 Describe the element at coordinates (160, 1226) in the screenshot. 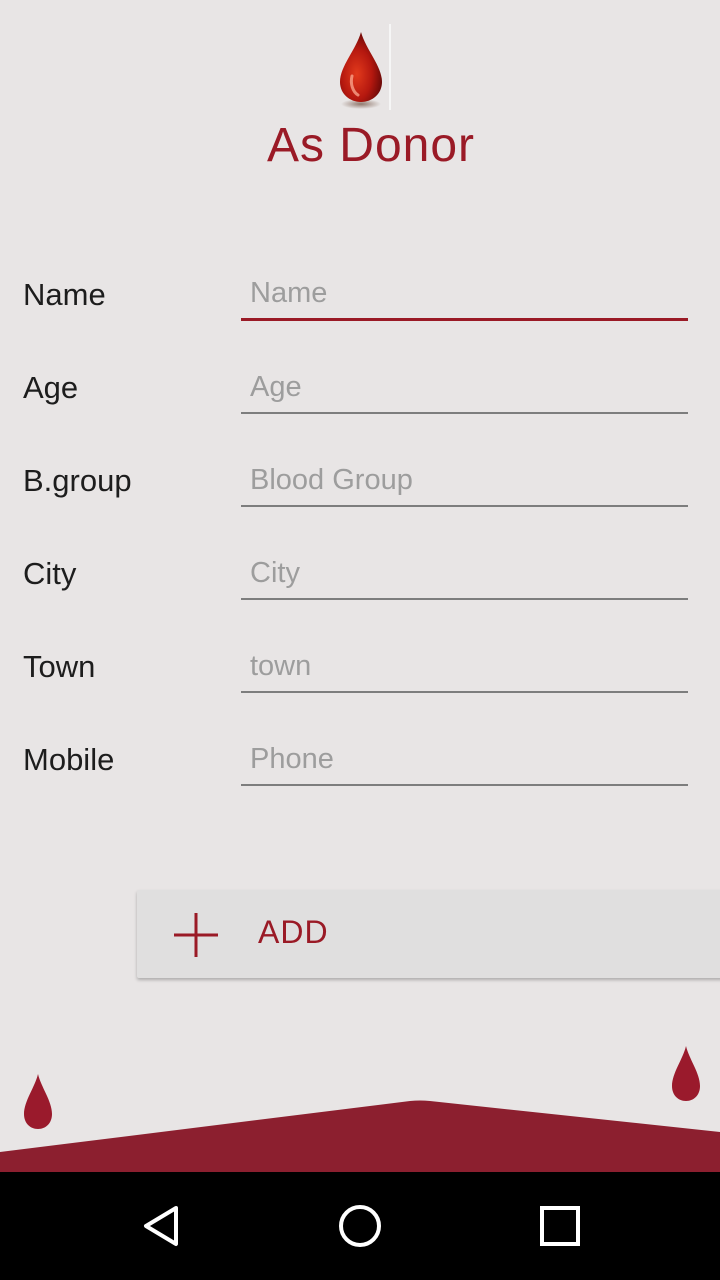

I see `back-icon` at that location.